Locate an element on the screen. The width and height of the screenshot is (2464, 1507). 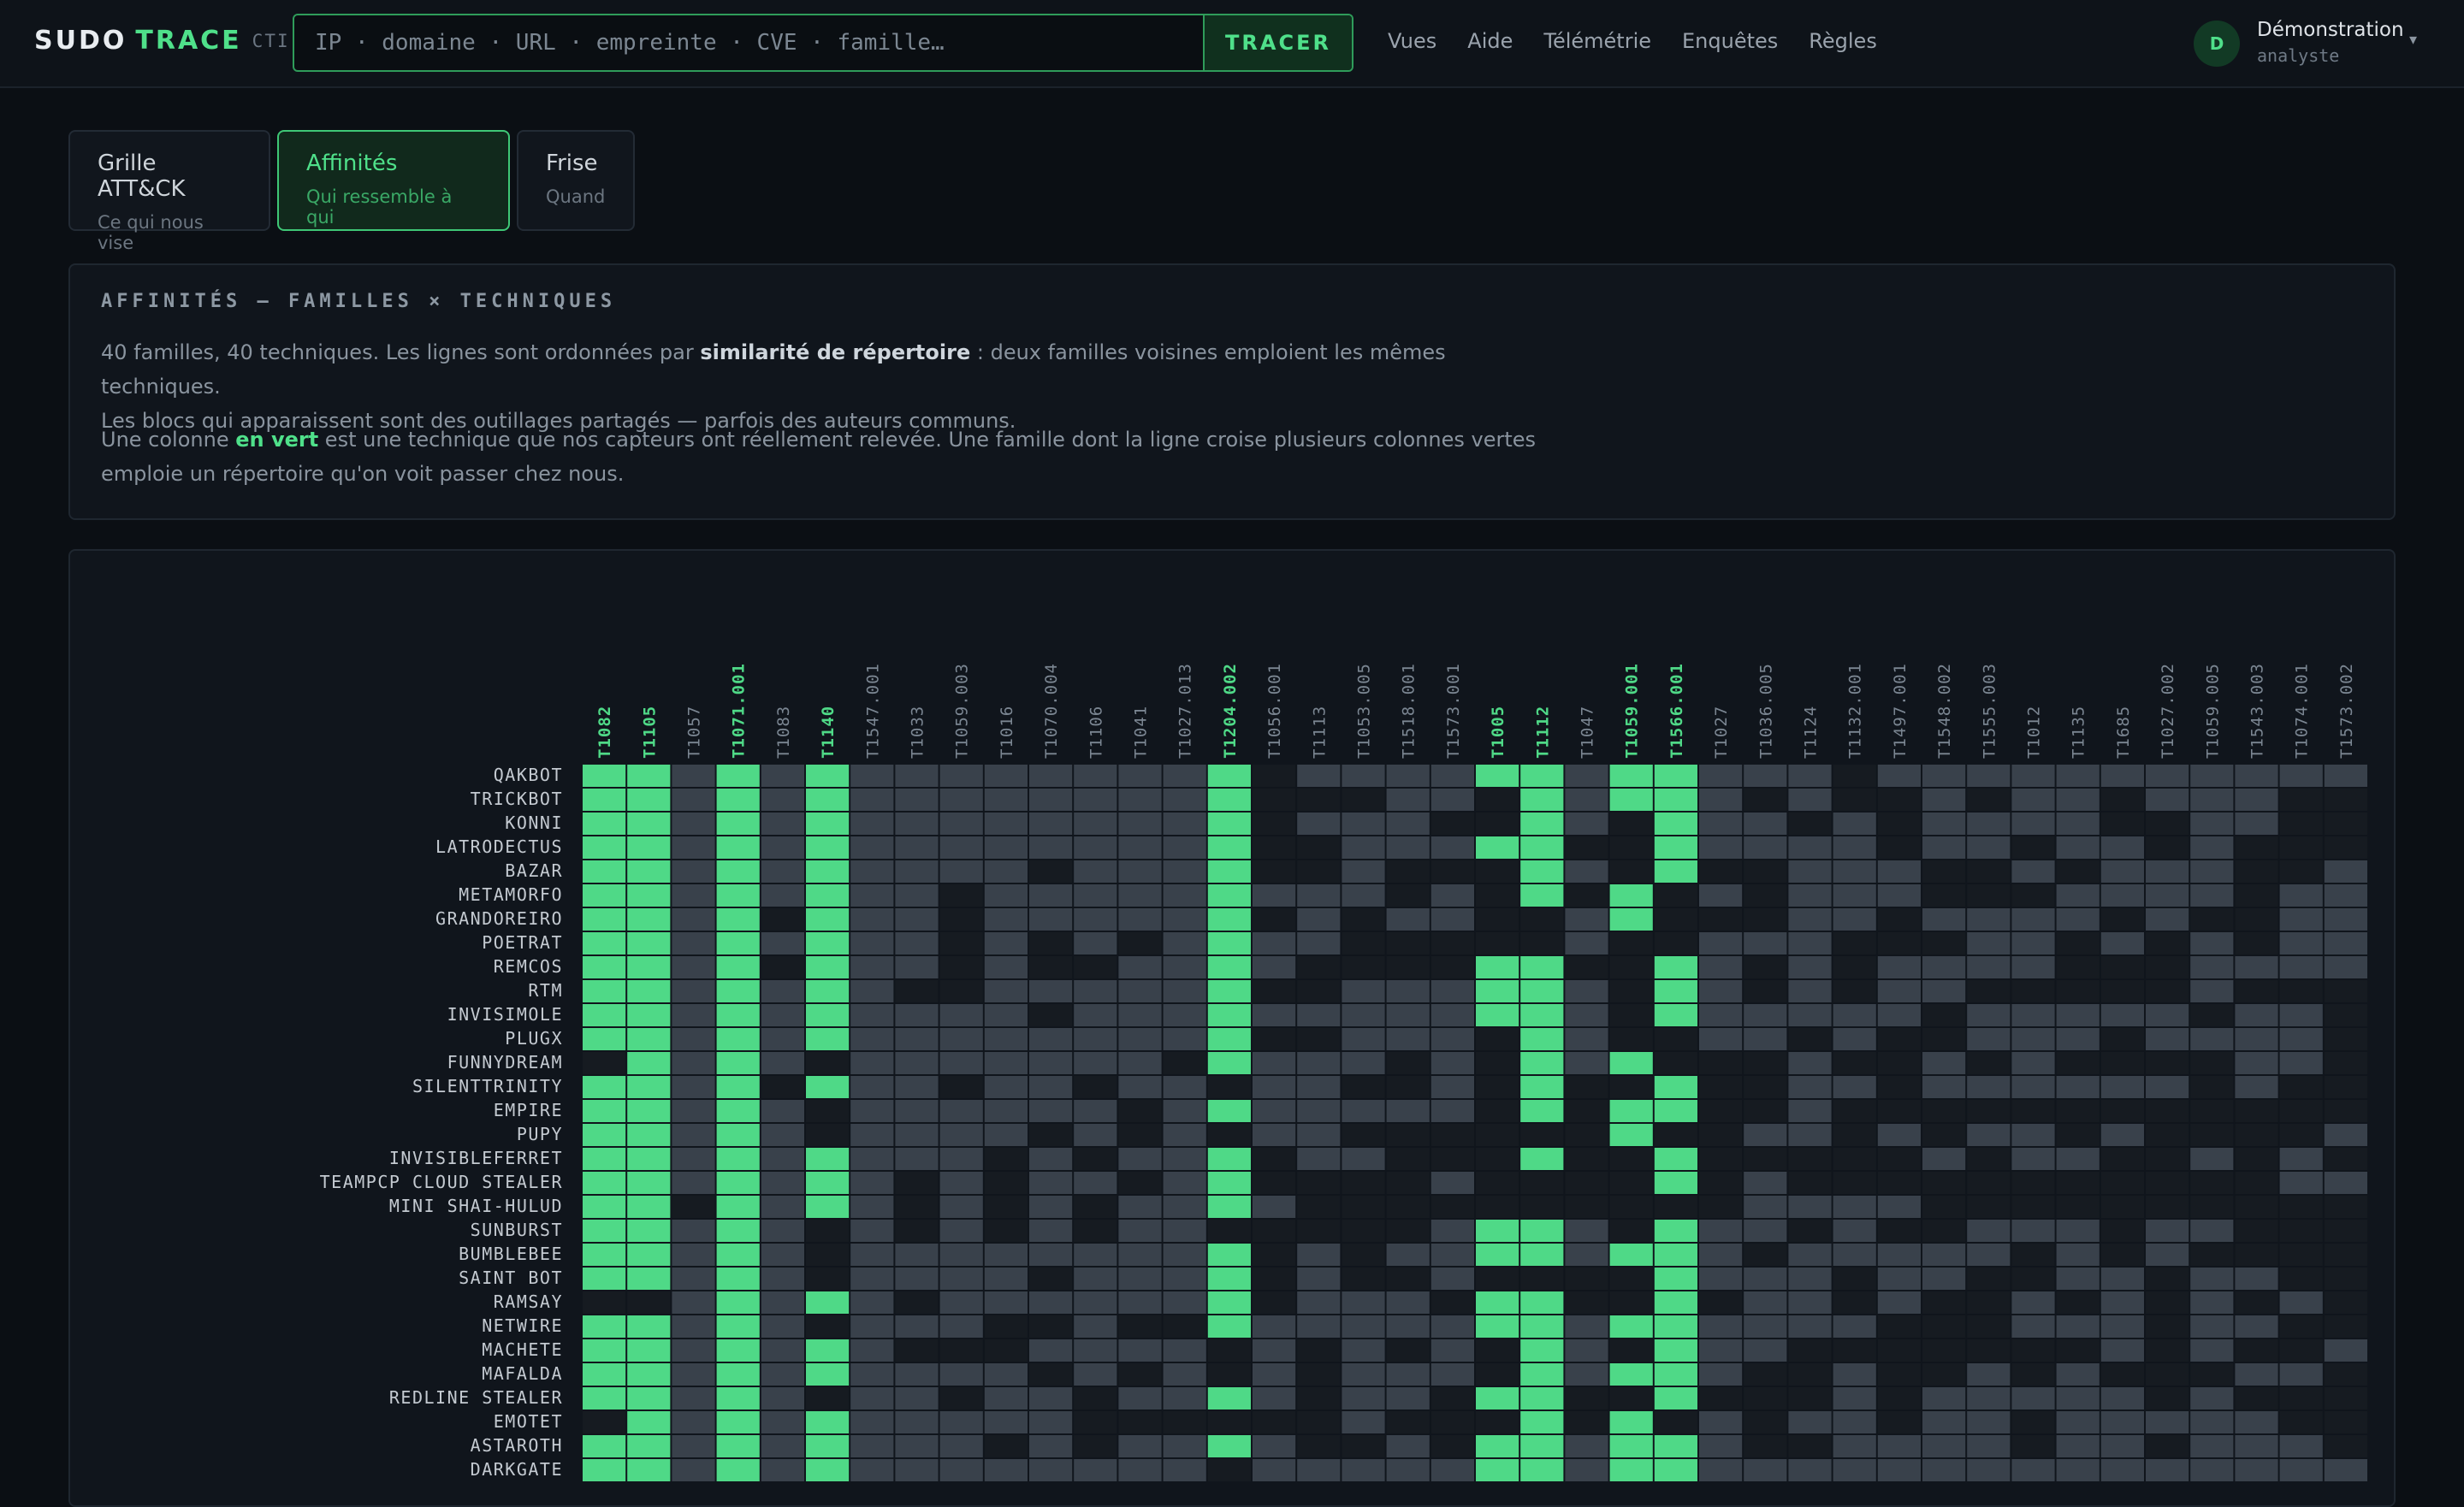
nav-item-aide: Aide is located at coordinates (1490, 41).